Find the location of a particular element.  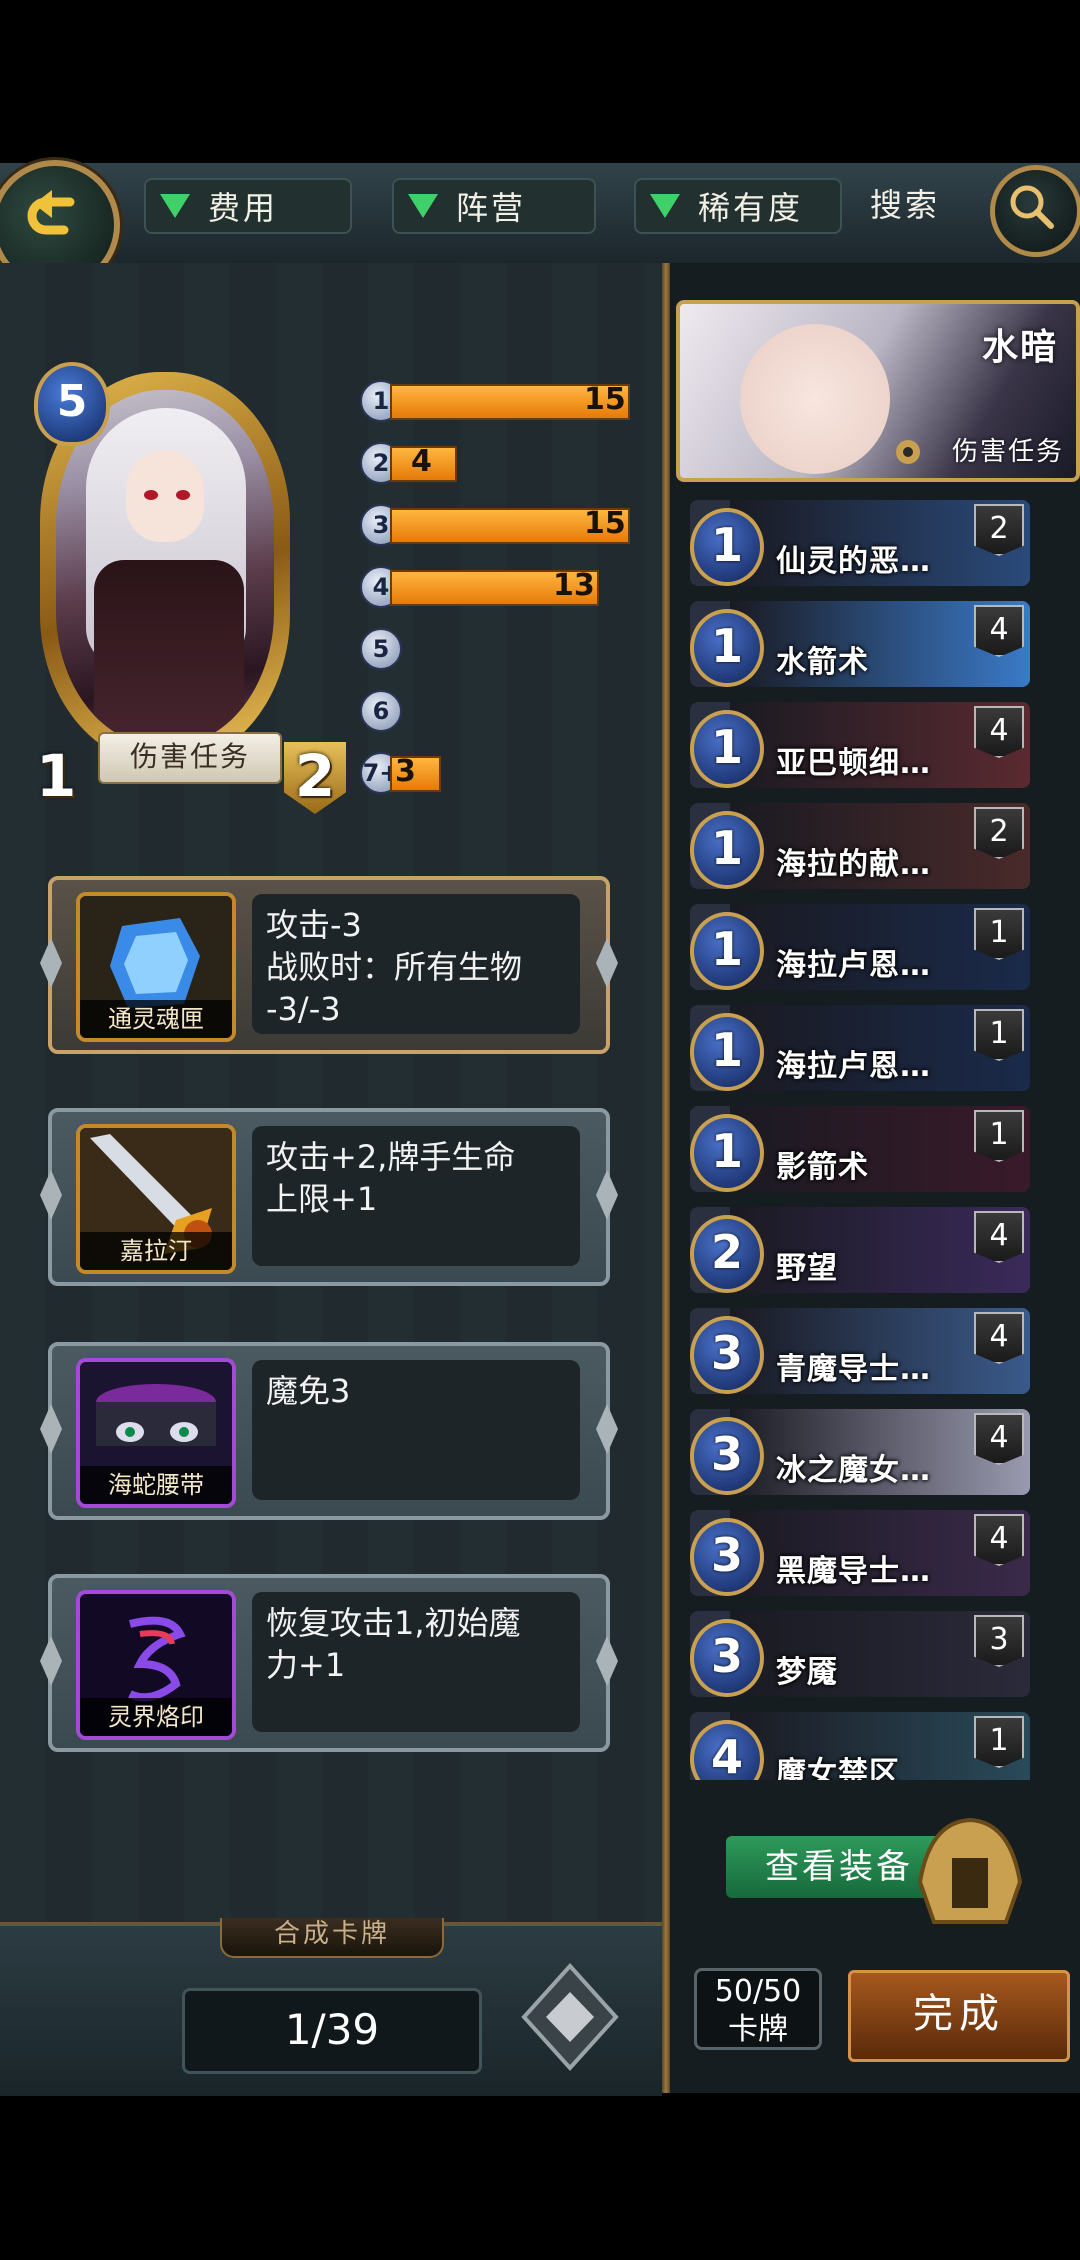

search-button is located at coordinates (1035, 211).